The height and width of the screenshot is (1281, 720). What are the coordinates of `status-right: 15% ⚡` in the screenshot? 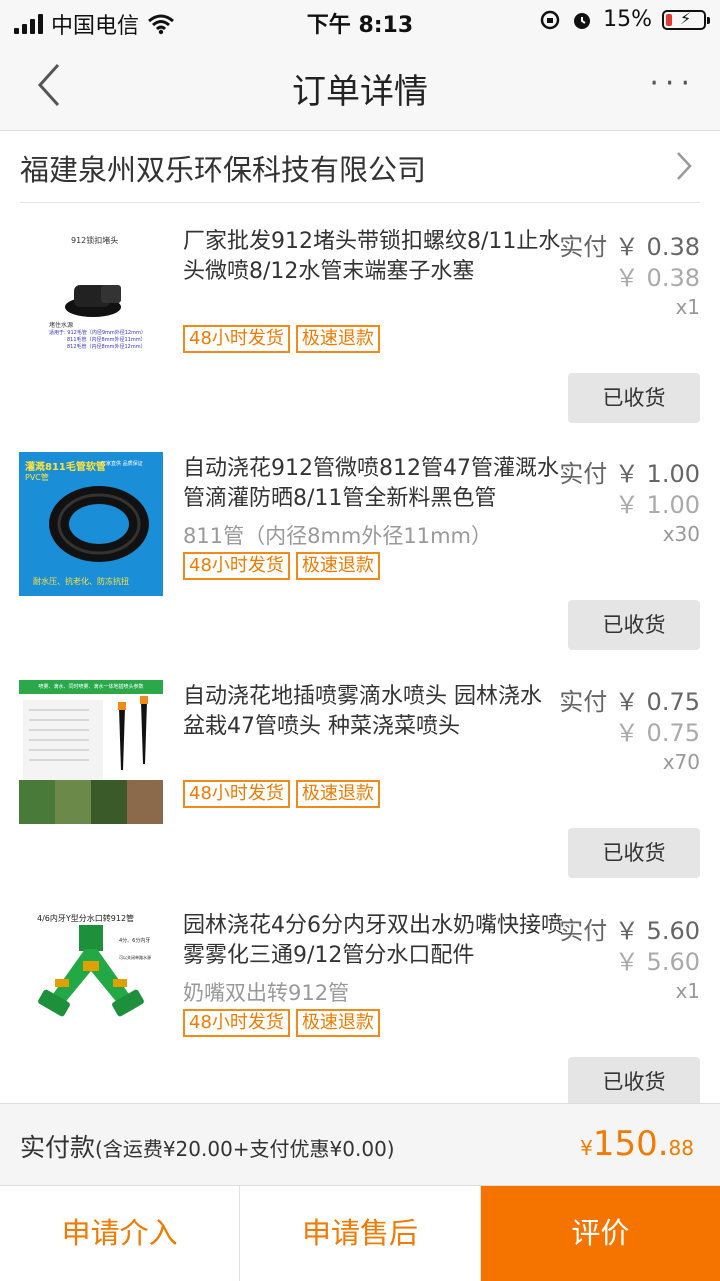 It's located at (624, 19).